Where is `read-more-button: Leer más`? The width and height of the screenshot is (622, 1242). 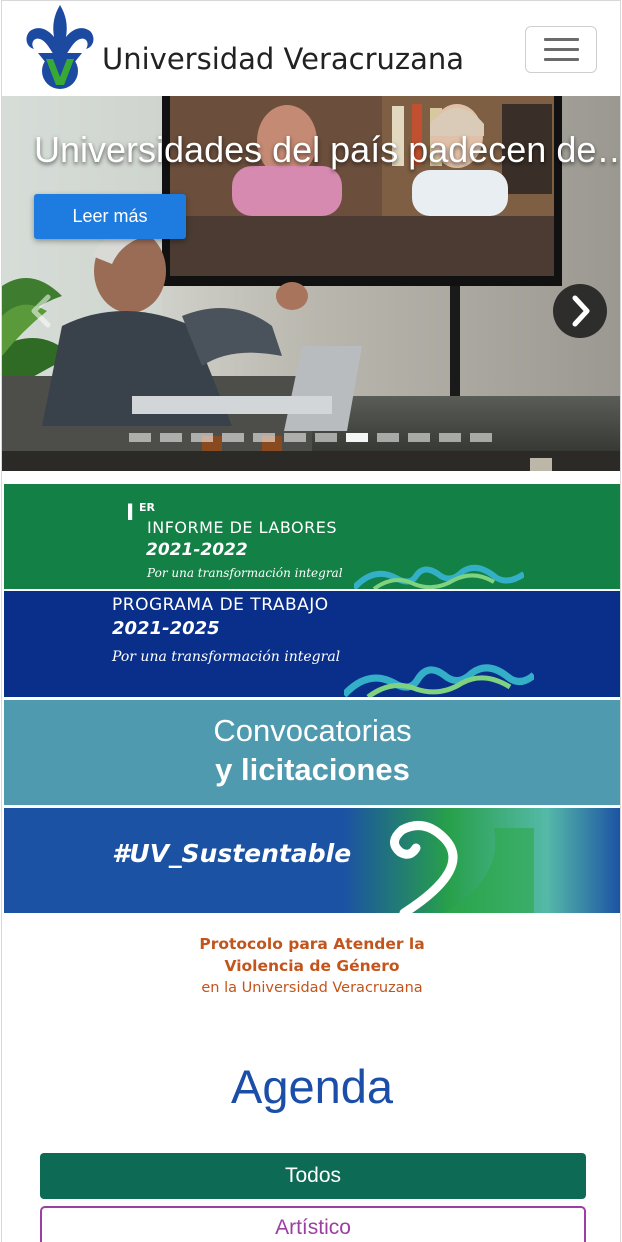 read-more-button: Leer más is located at coordinates (110, 216).